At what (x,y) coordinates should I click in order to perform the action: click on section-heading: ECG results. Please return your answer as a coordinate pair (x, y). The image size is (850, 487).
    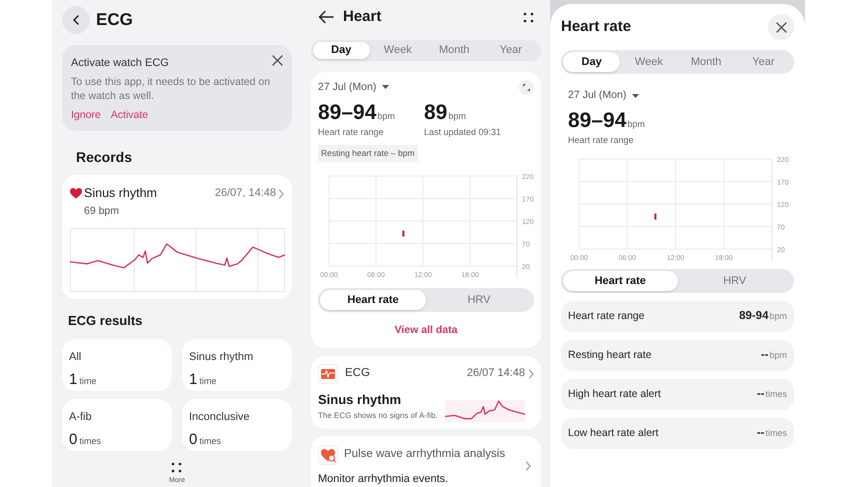
    Looking at the image, I should click on (106, 321).